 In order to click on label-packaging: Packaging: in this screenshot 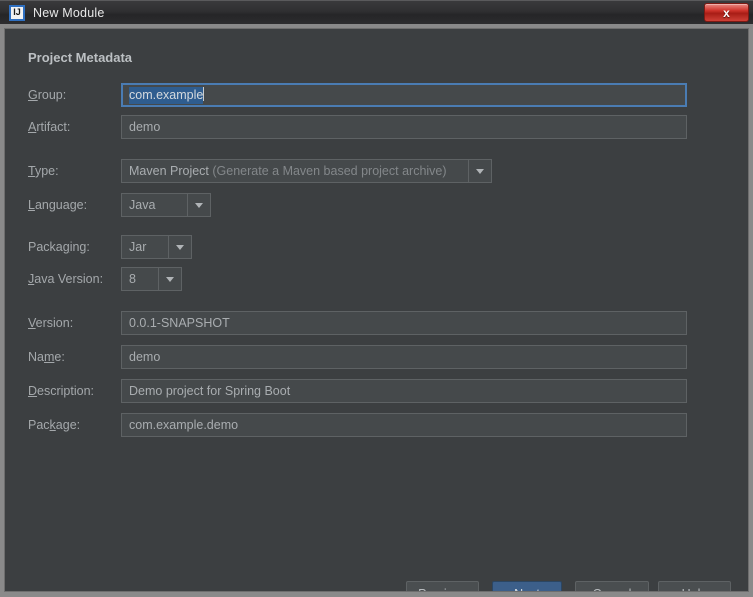, I will do `click(59, 247)`.